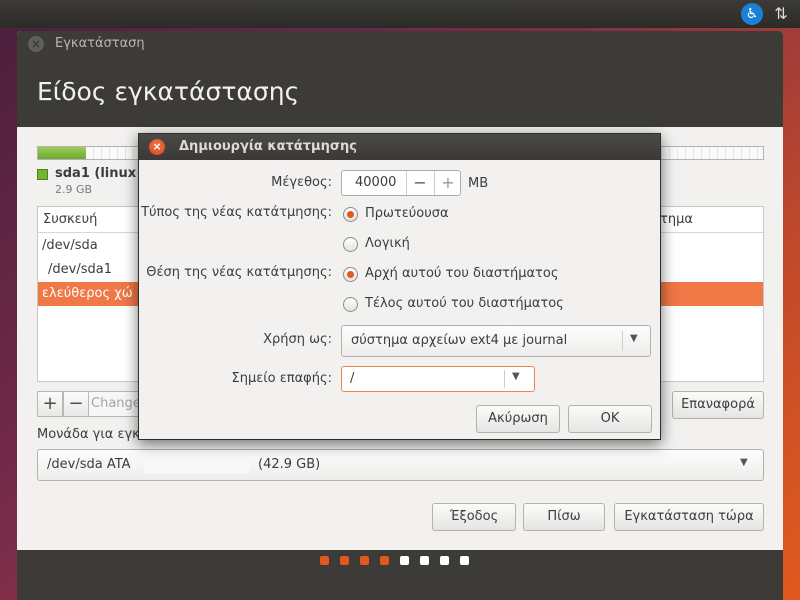 The image size is (800, 600). I want to click on window-title: Εγκατάσταση, so click(100, 43).